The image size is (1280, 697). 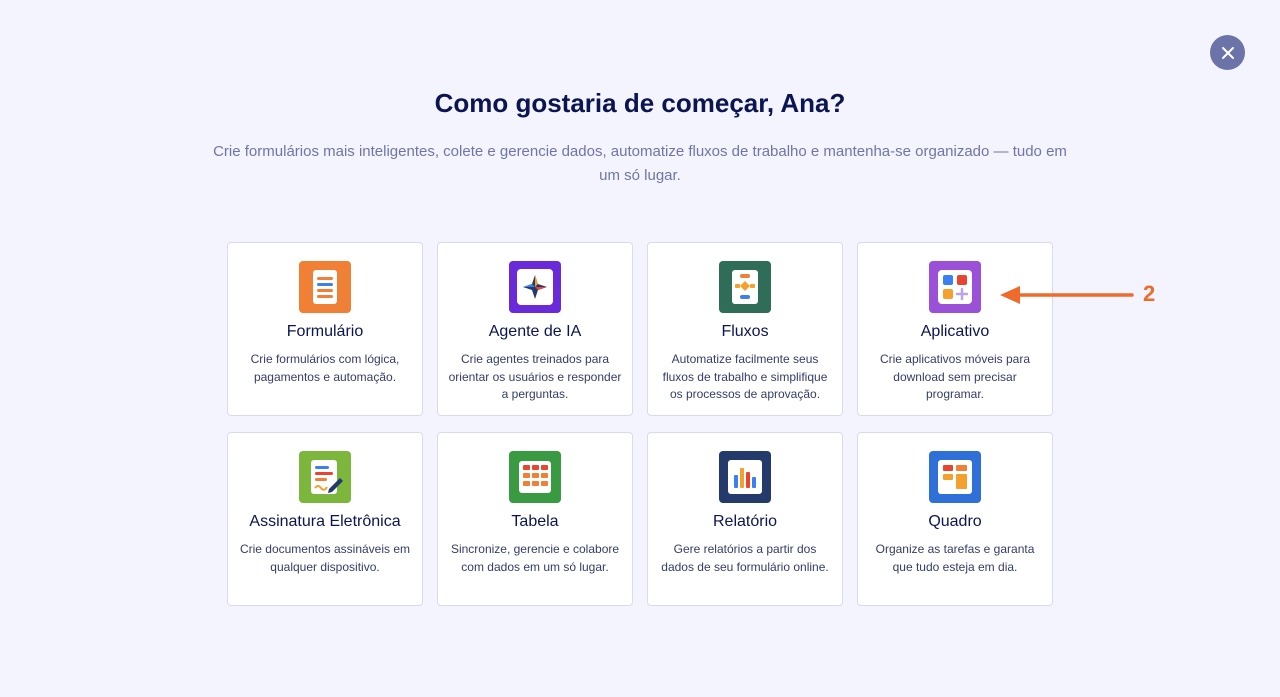 What do you see at coordinates (955, 521) in the screenshot?
I see `board-card-title: Quadro` at bounding box center [955, 521].